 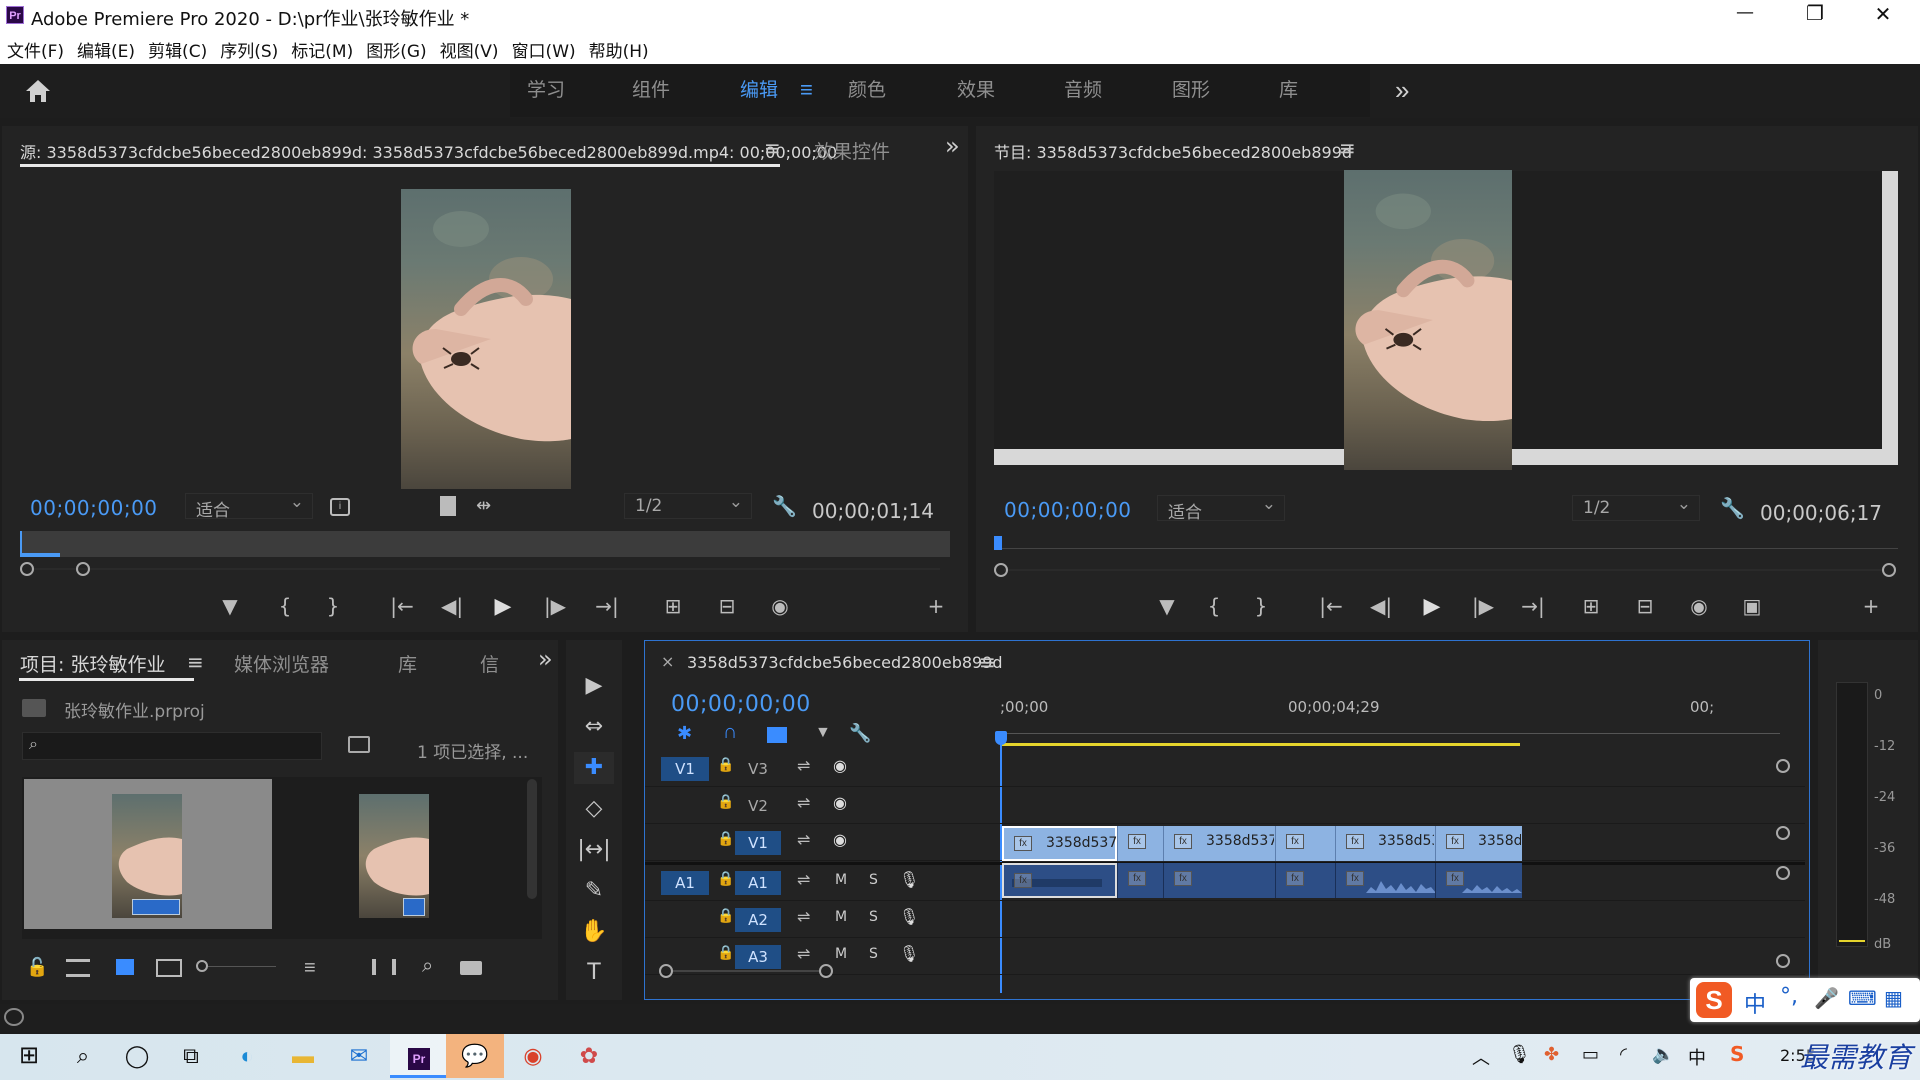 What do you see at coordinates (594, 768) in the screenshot?
I see `ripple-edit-tool-icon: ✚` at bounding box center [594, 768].